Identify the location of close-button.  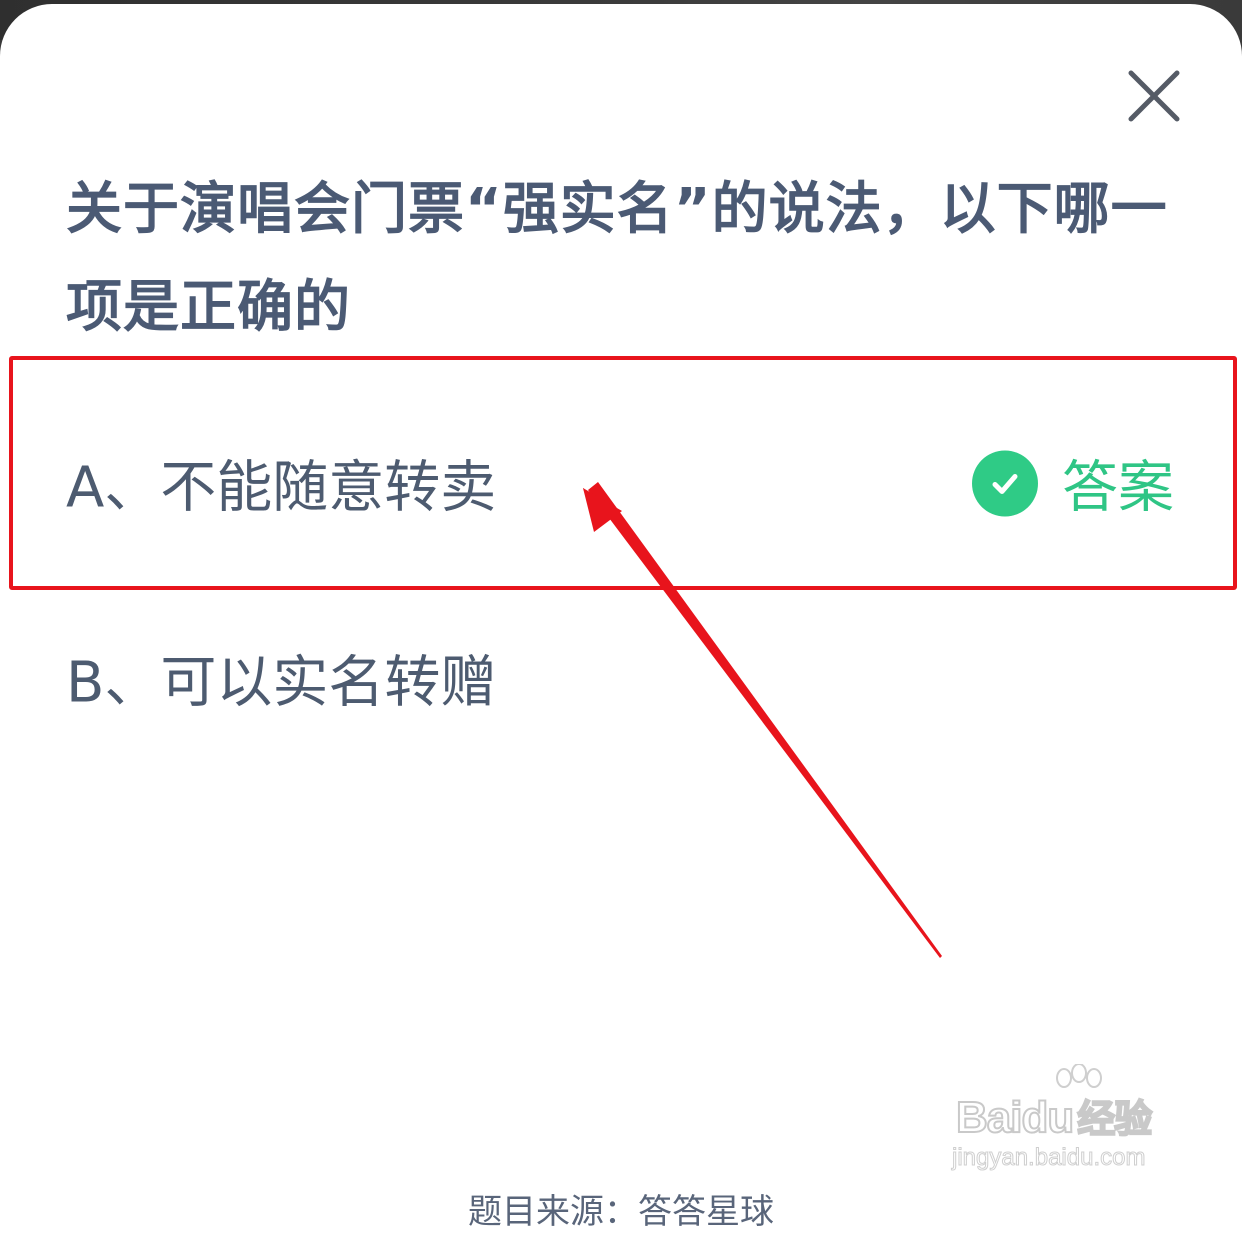
(1154, 96).